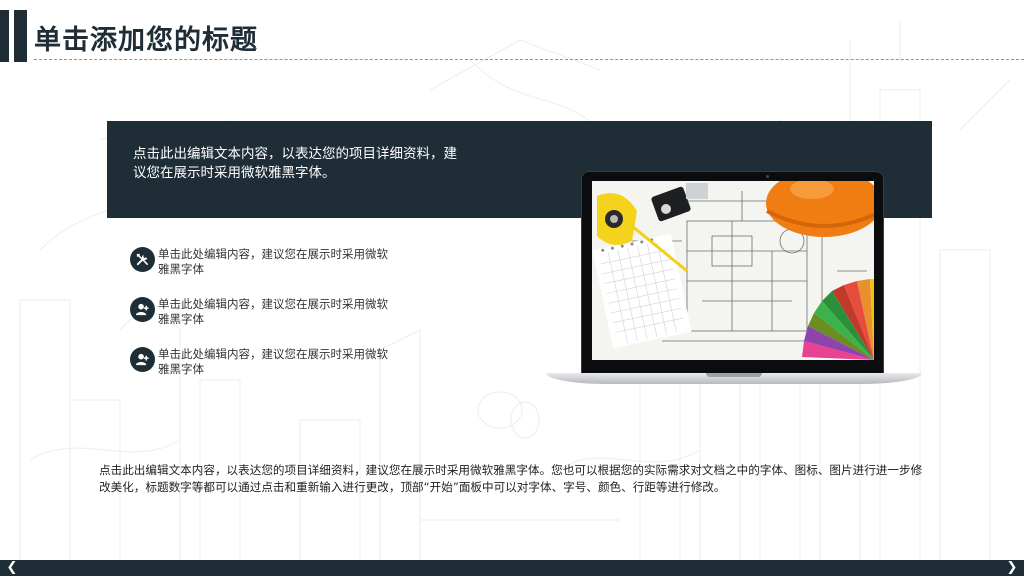  What do you see at coordinates (733, 270) in the screenshot?
I see `laptop-screen-image` at bounding box center [733, 270].